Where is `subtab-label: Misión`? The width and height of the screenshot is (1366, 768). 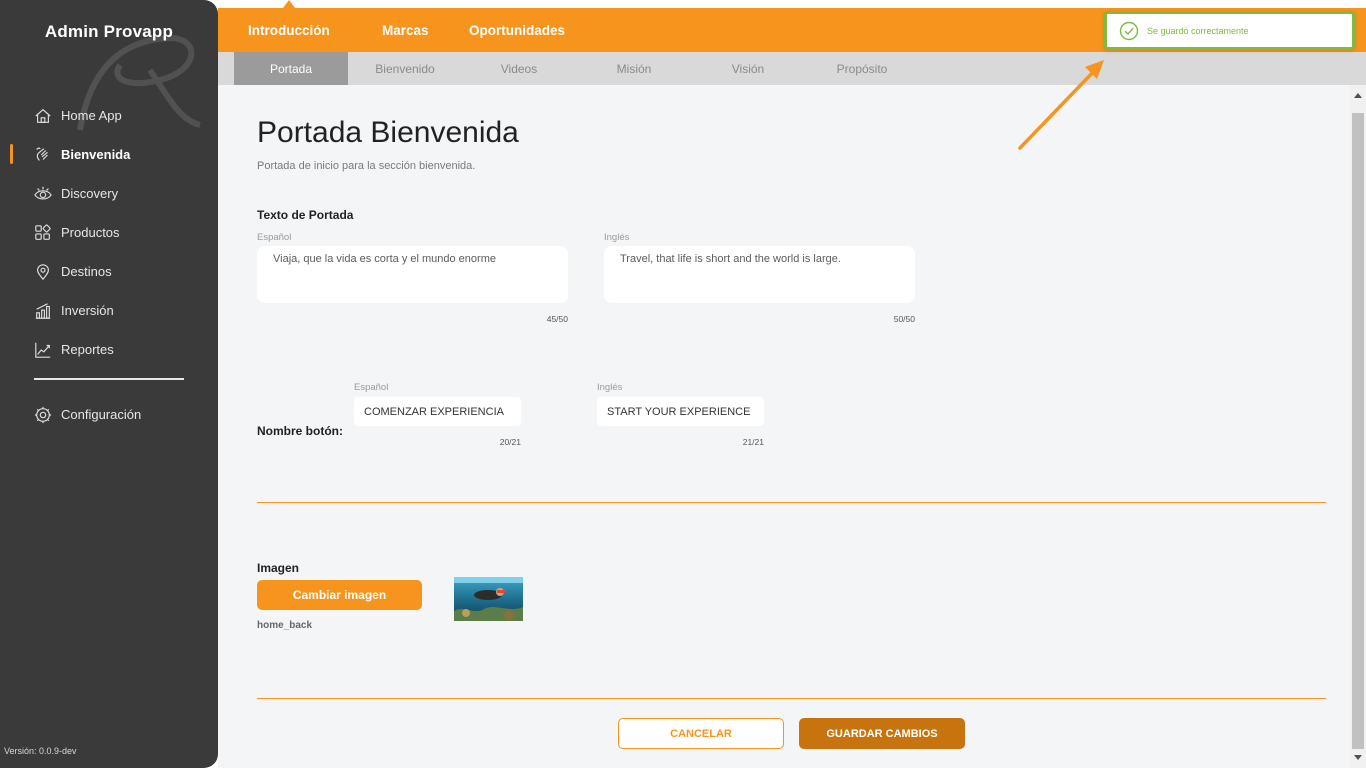 subtab-label: Misión is located at coordinates (634, 68).